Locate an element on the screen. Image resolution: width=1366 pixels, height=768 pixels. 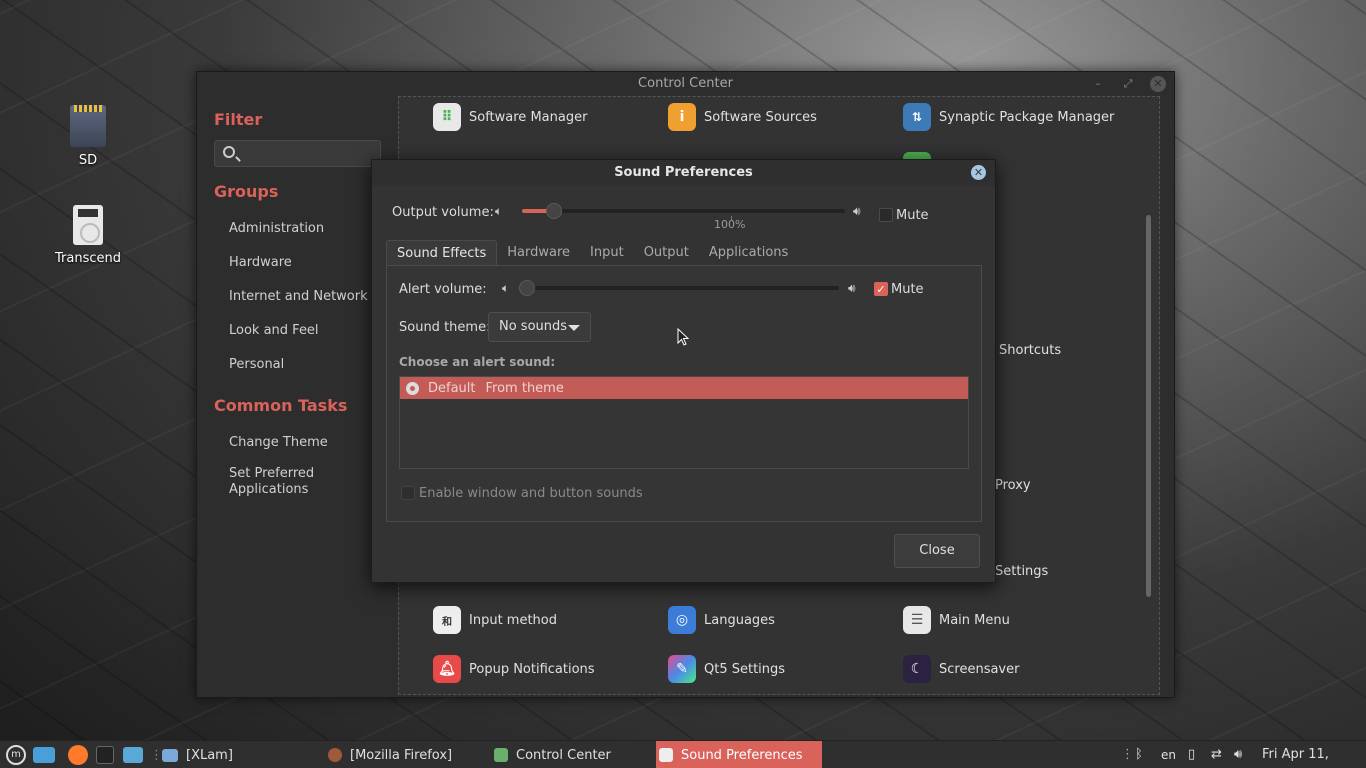
menu-editor-icon: ☰ is located at coordinates (917, 620).